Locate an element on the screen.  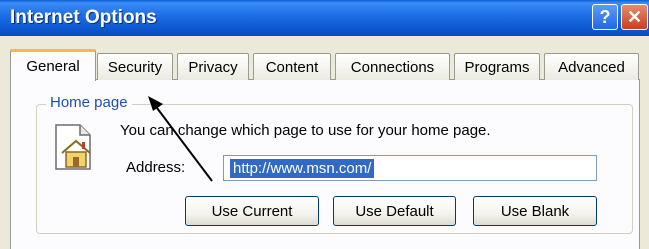
tab-connections: Connections is located at coordinates (392, 66).